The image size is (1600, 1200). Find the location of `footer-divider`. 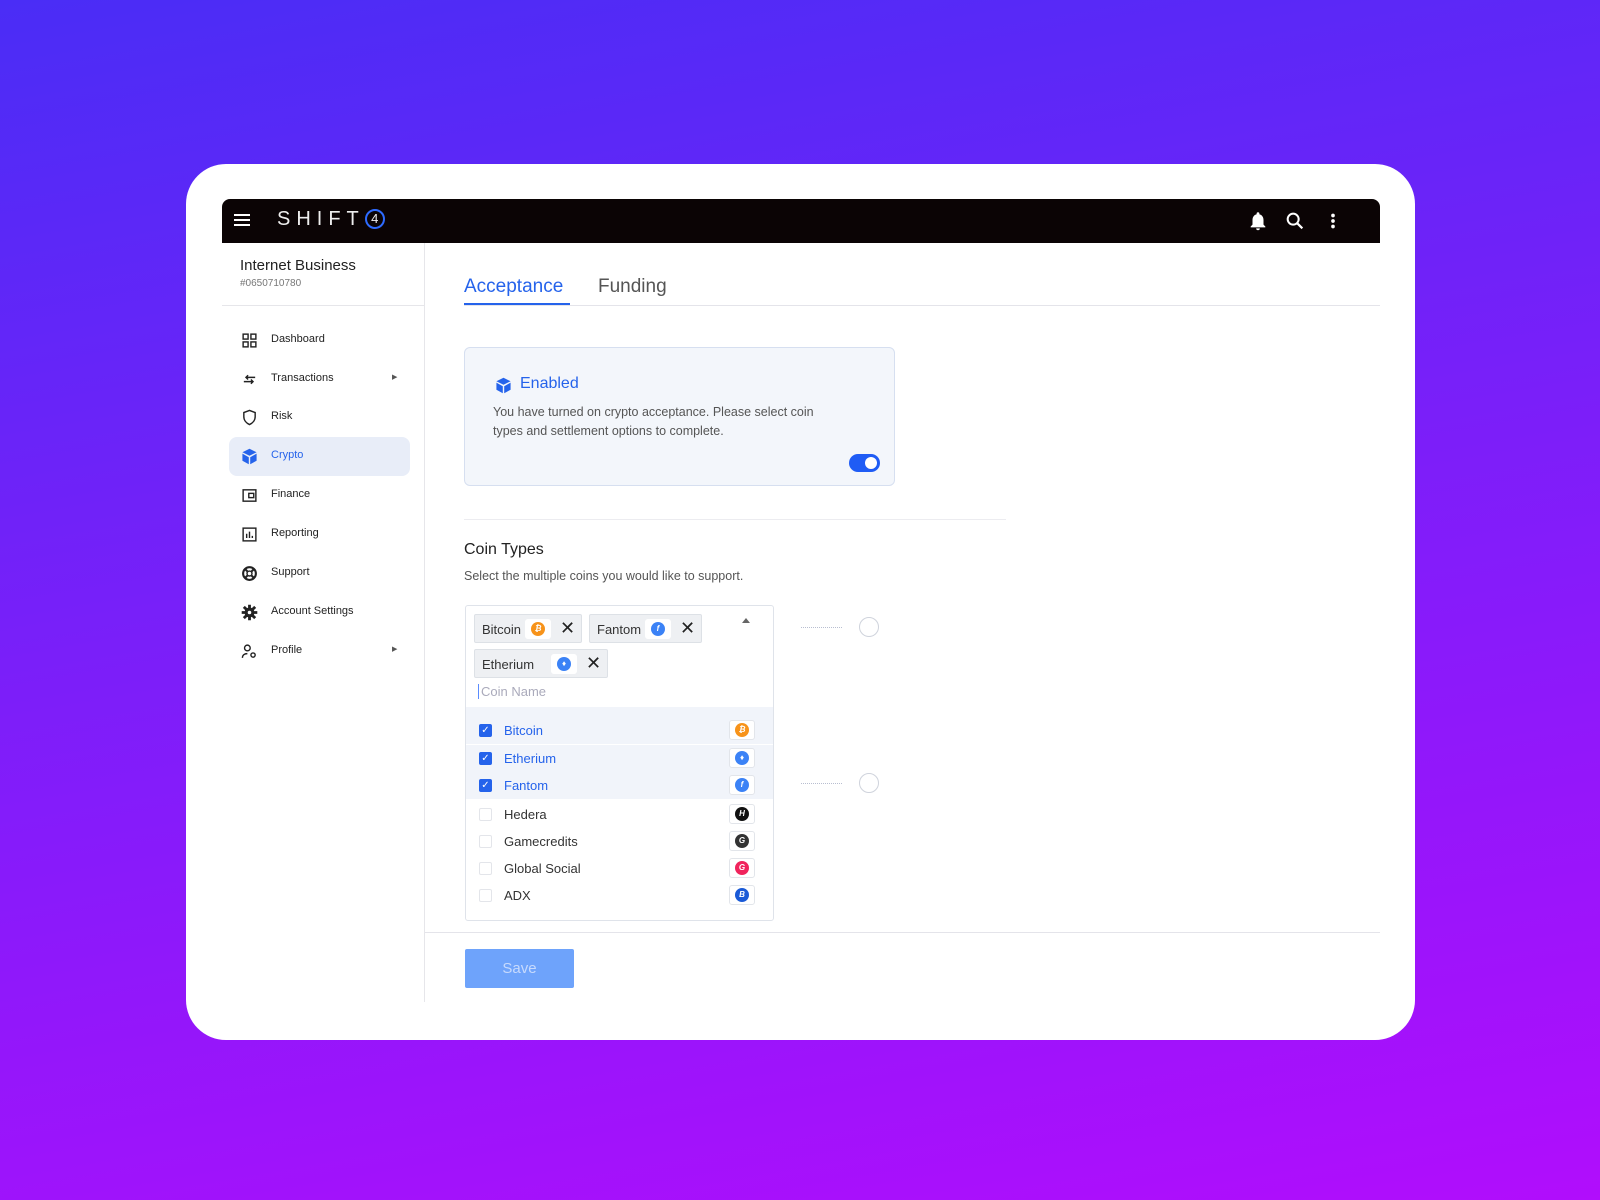

footer-divider is located at coordinates (902, 932).